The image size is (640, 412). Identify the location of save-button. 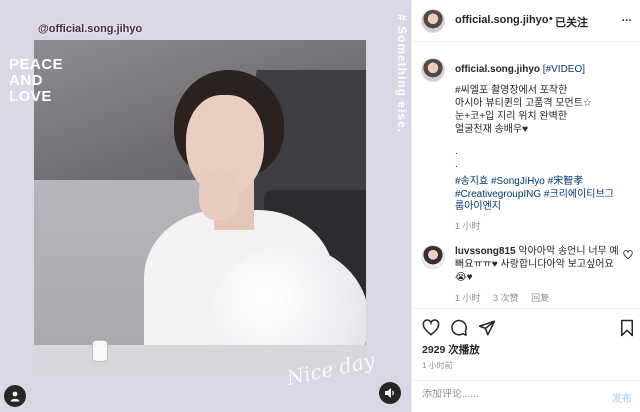
(627, 328).